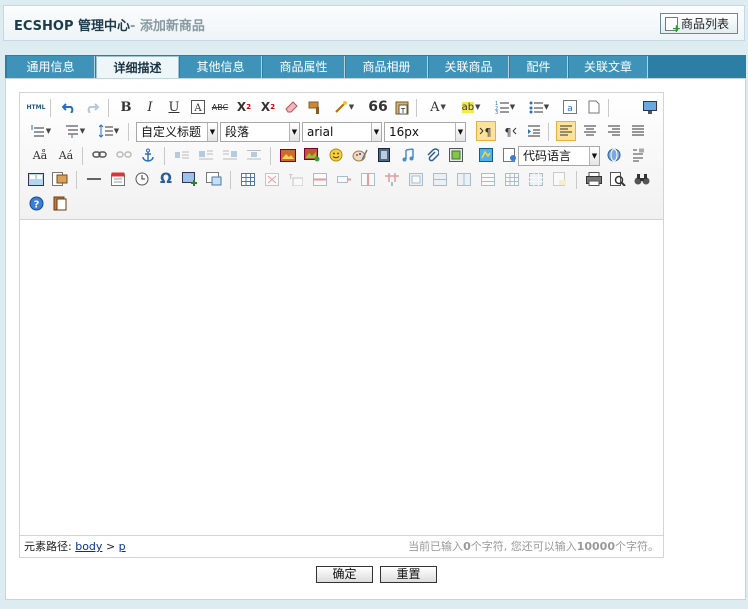  I want to click on music-icon, so click(408, 155).